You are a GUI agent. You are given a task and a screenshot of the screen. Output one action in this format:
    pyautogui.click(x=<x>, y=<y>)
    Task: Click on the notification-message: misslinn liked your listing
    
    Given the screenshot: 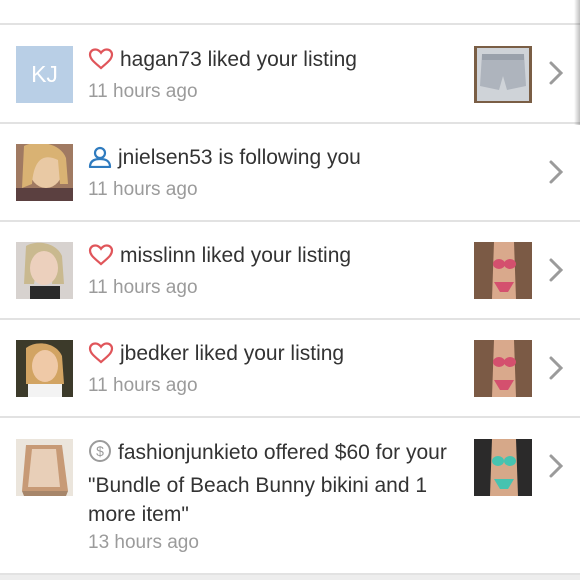 What is the action you would take?
    pyautogui.click(x=271, y=257)
    